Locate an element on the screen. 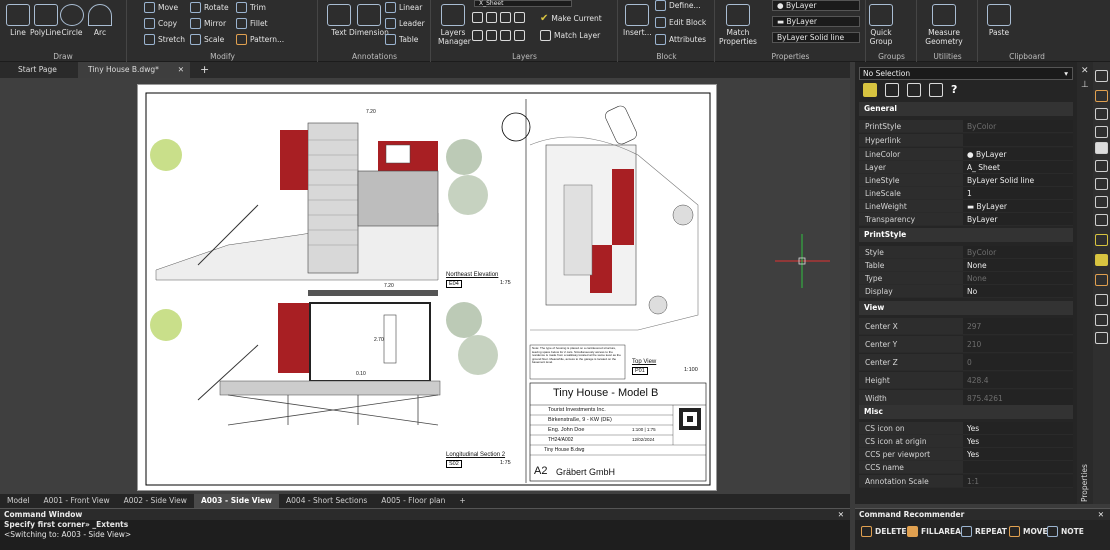 This screenshot has width=1110, height=550. bookmark-icon is located at coordinates (1101, 260).